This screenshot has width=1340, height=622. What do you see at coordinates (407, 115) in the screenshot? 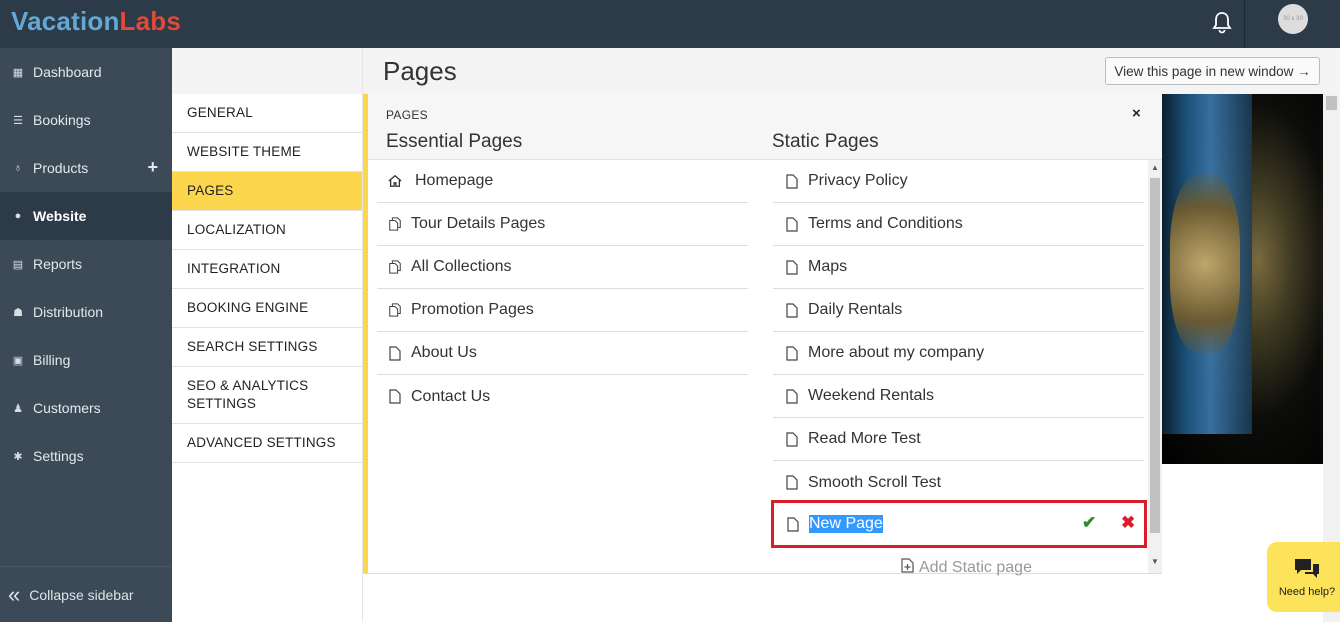
I see `panel-label: PAGES` at bounding box center [407, 115].